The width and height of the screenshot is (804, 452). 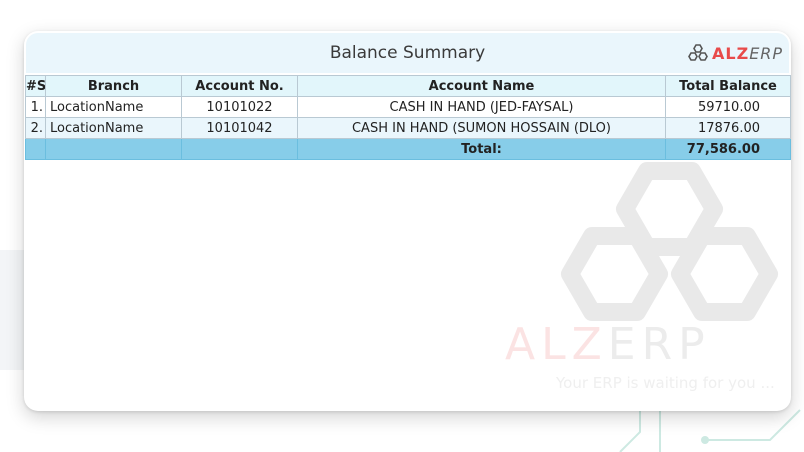 I want to click on watermark-brand-alz: ALZ, so click(x=556, y=344).